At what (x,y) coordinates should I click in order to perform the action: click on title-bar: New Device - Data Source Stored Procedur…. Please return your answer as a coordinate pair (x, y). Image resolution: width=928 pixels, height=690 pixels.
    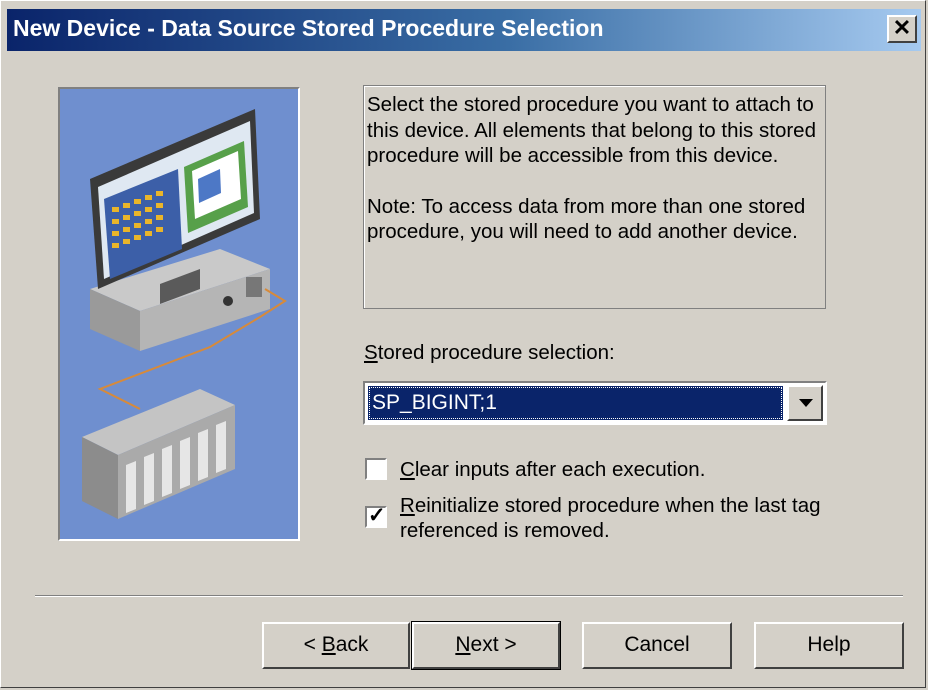
    Looking at the image, I should click on (464, 30).